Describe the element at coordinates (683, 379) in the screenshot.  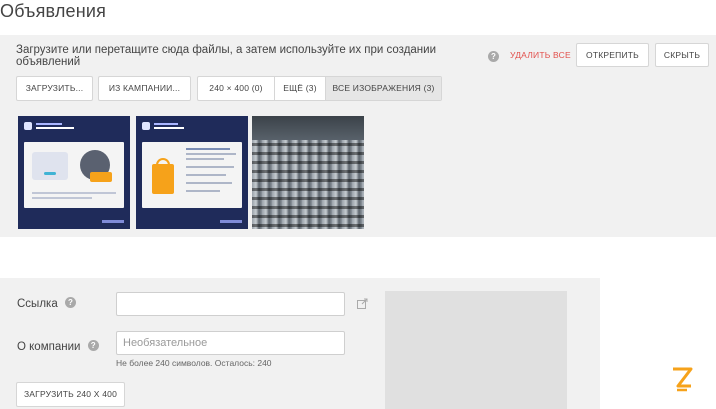
I see `brand-logo-icon` at that location.